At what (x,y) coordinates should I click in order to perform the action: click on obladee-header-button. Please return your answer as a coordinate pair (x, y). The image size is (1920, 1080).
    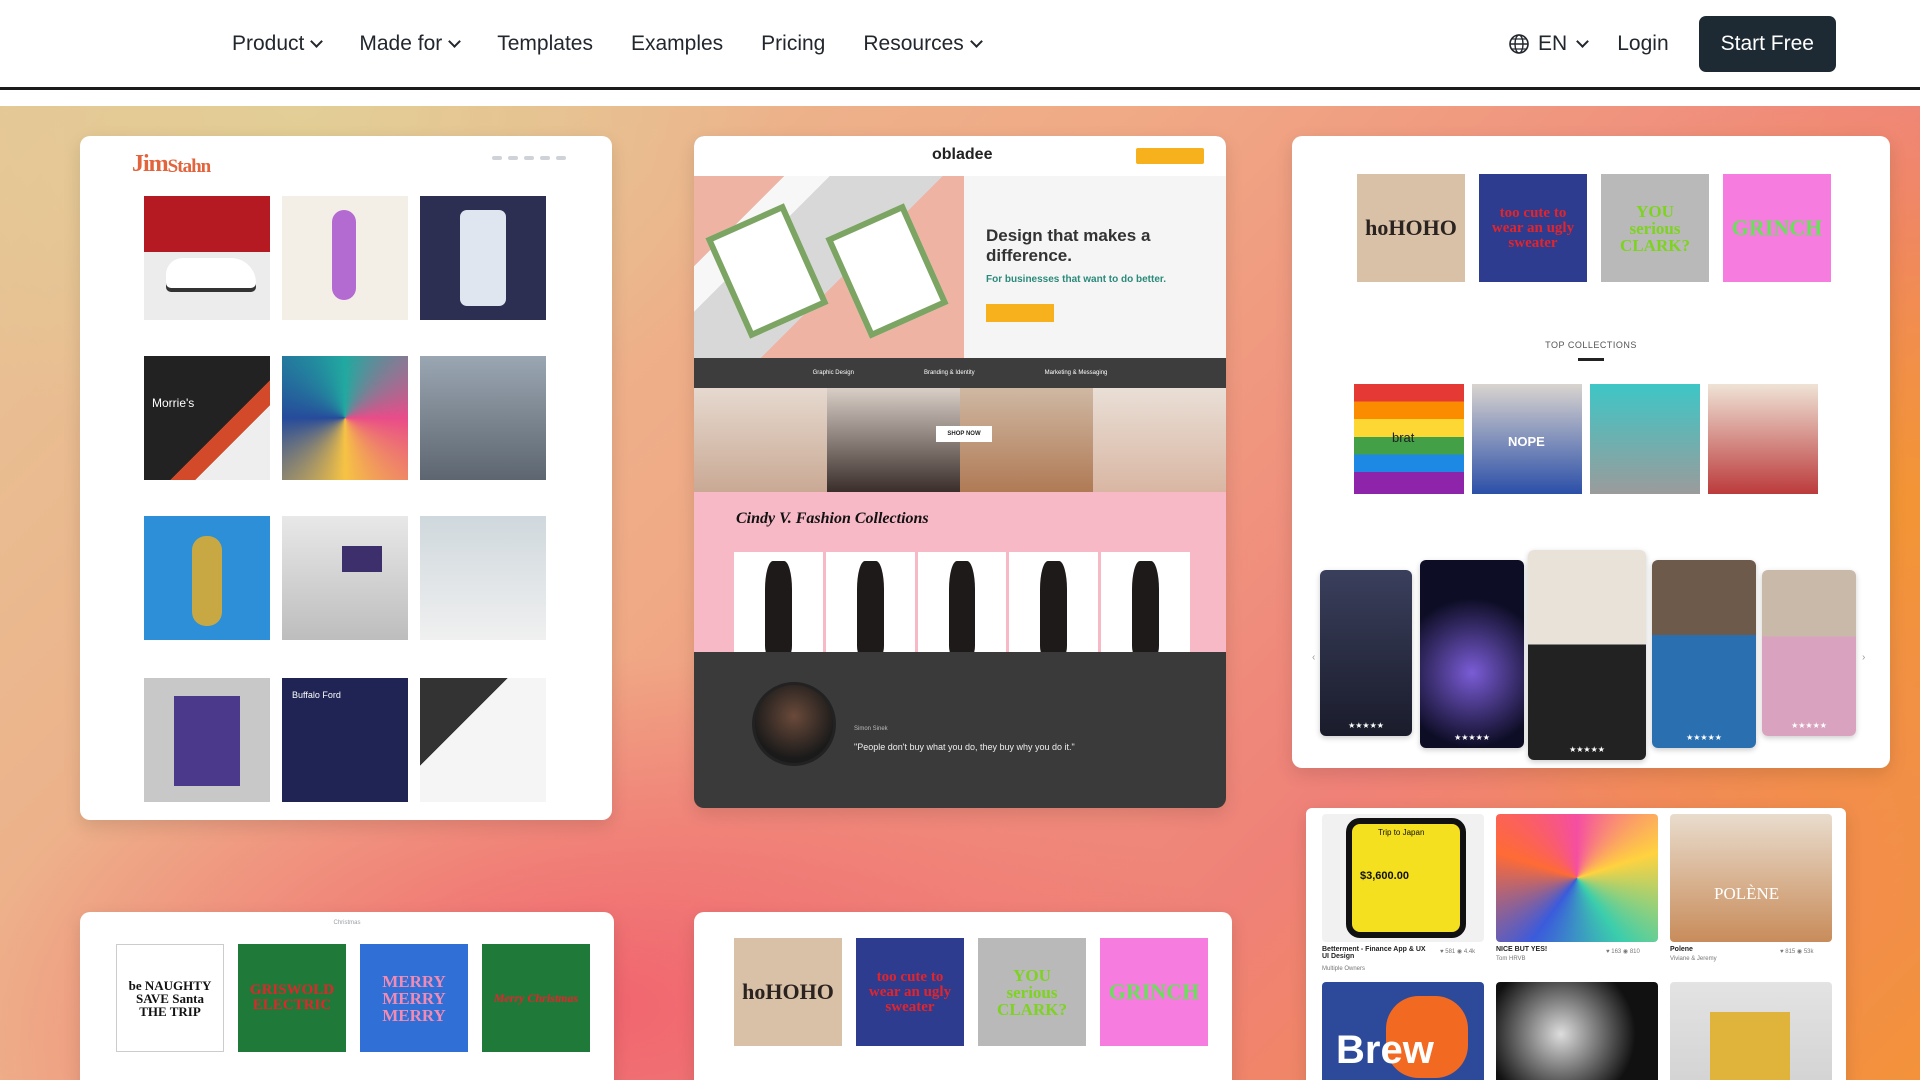
    Looking at the image, I should click on (1170, 156).